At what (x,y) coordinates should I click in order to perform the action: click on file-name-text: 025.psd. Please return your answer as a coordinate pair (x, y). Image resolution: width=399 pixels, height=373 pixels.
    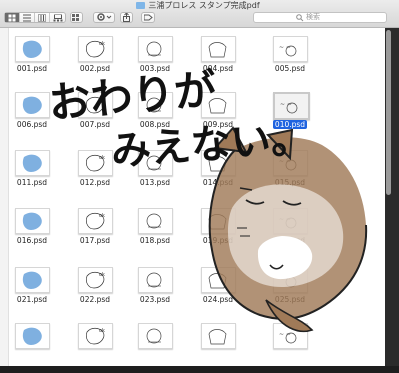
    Looking at the image, I should click on (290, 299).